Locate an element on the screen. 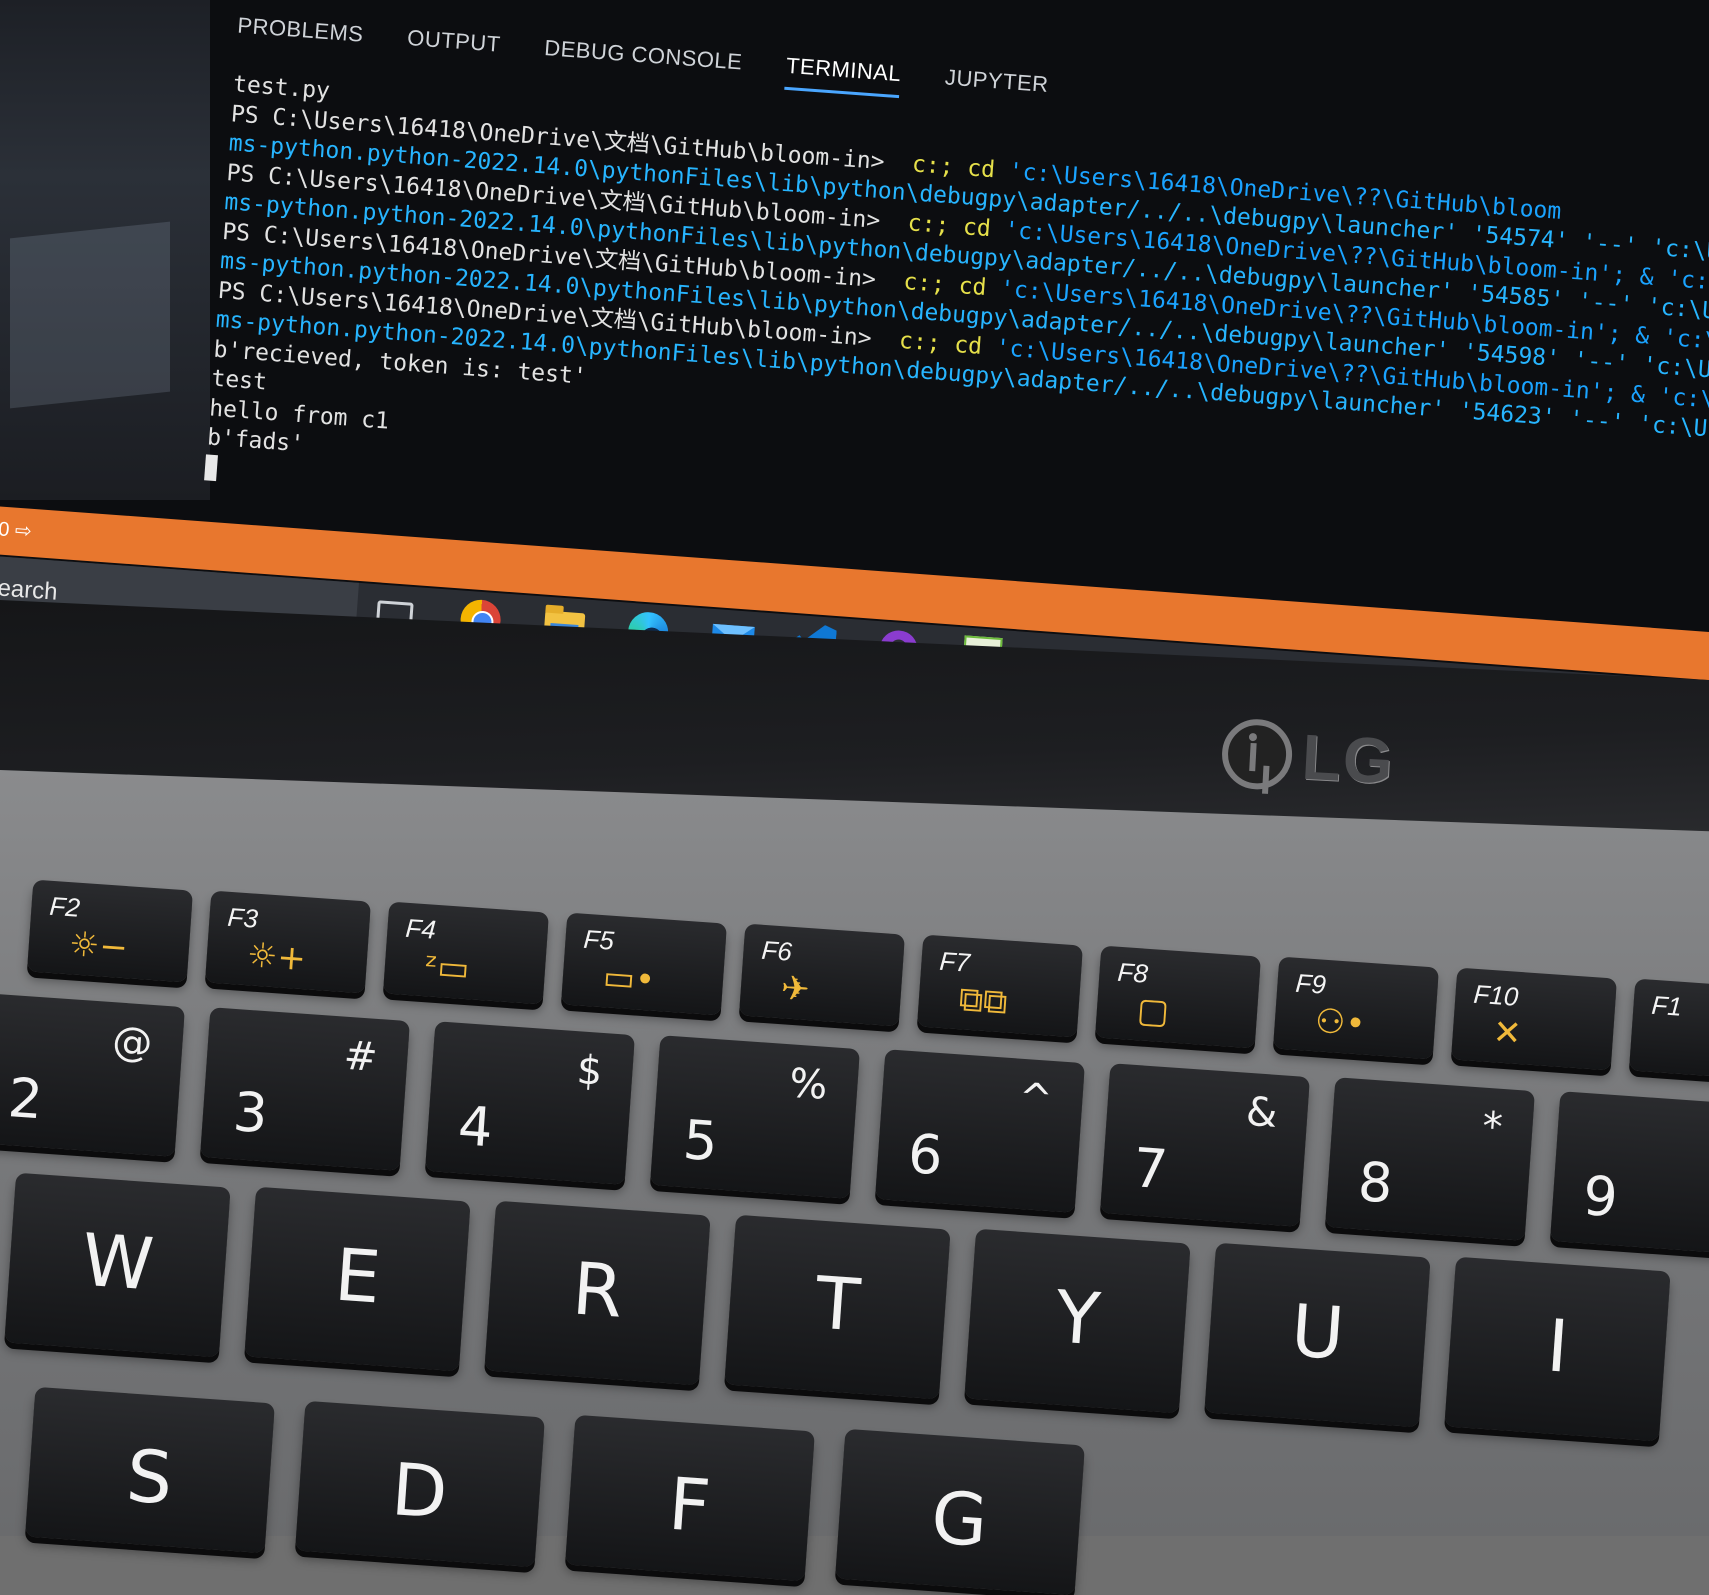  key-2: @2 is located at coordinates (92, 1075).